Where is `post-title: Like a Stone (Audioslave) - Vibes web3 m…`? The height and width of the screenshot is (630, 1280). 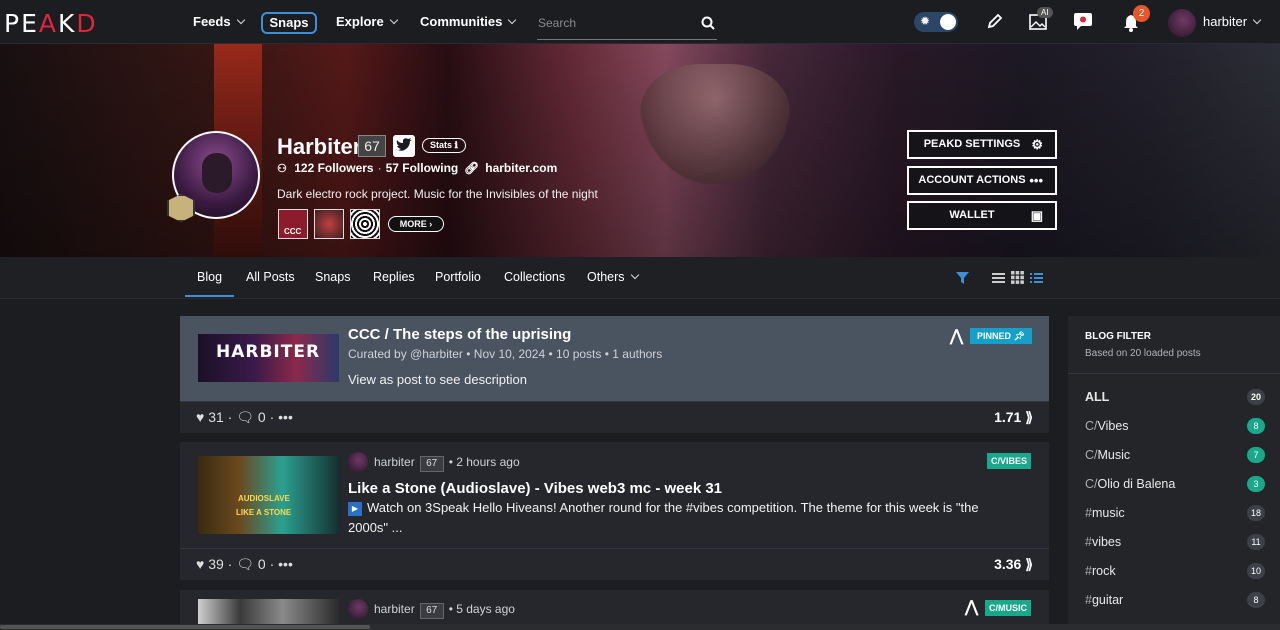 post-title: Like a Stone (Audioslave) - Vibes web3 m… is located at coordinates (535, 488).